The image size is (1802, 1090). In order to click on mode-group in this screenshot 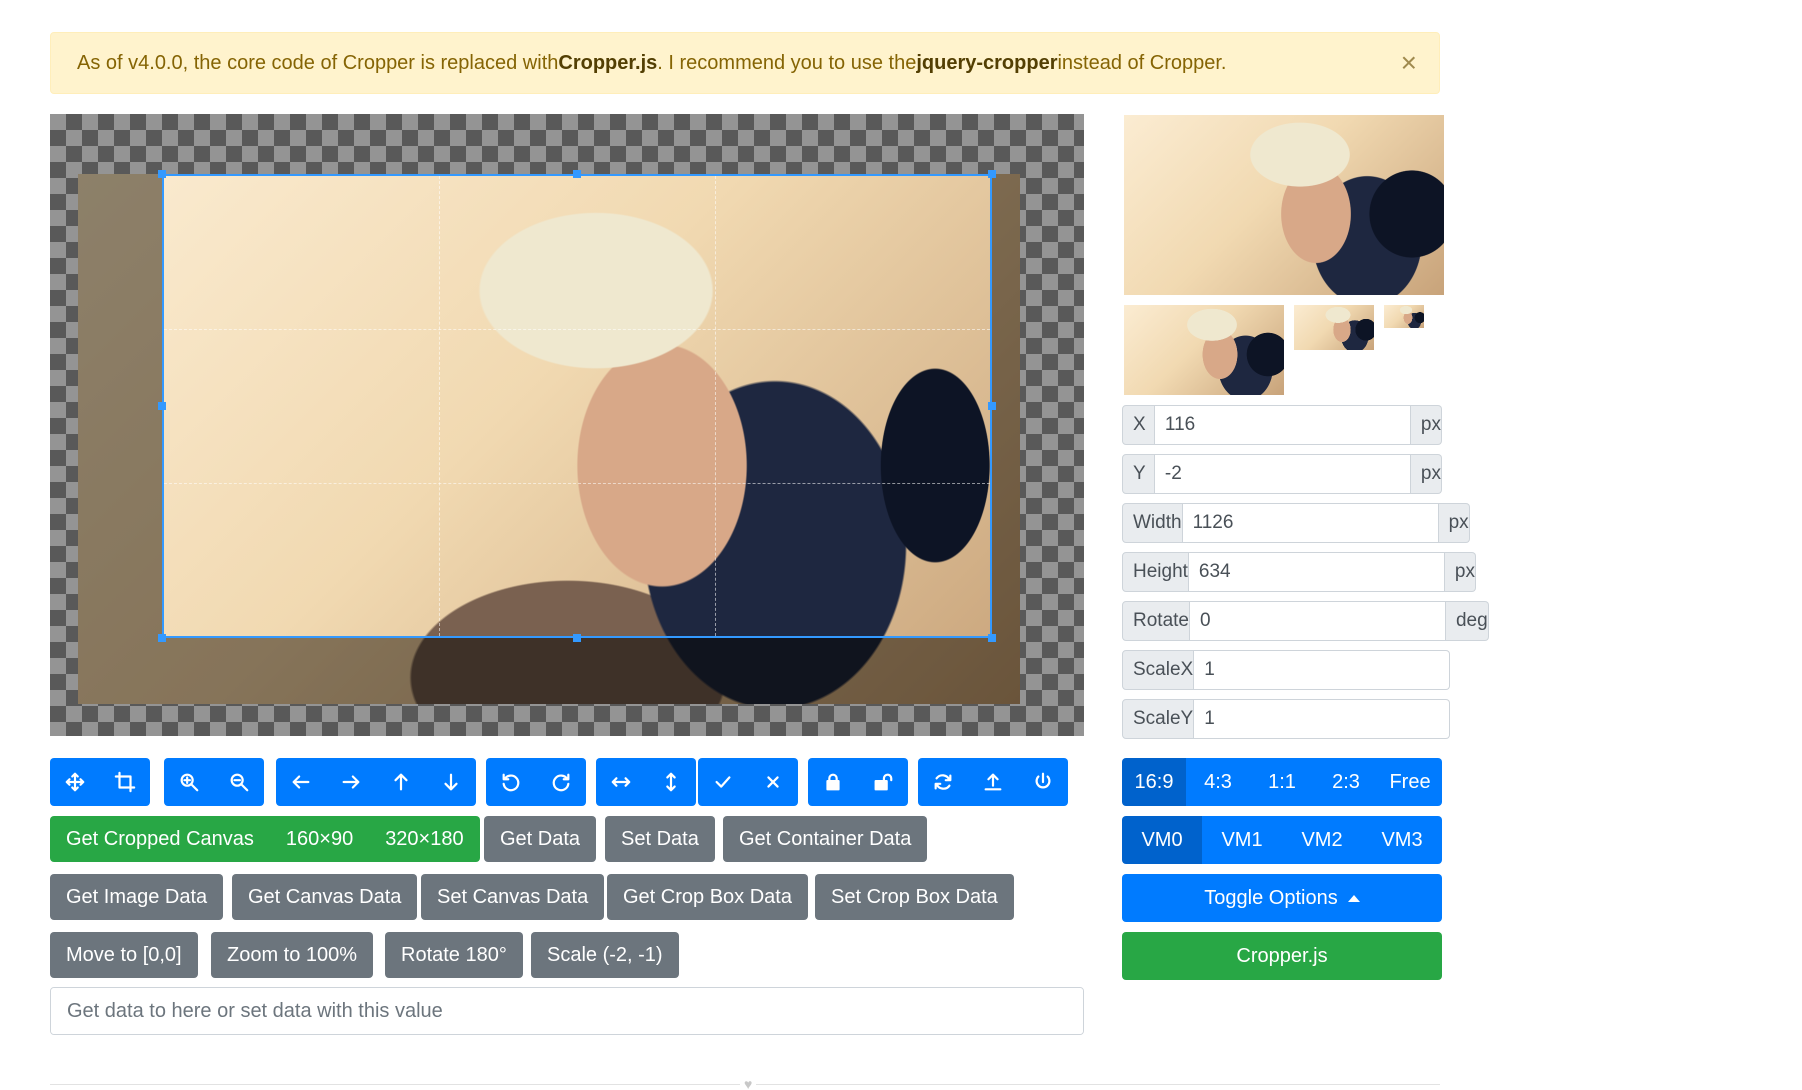, I will do `click(100, 782)`.